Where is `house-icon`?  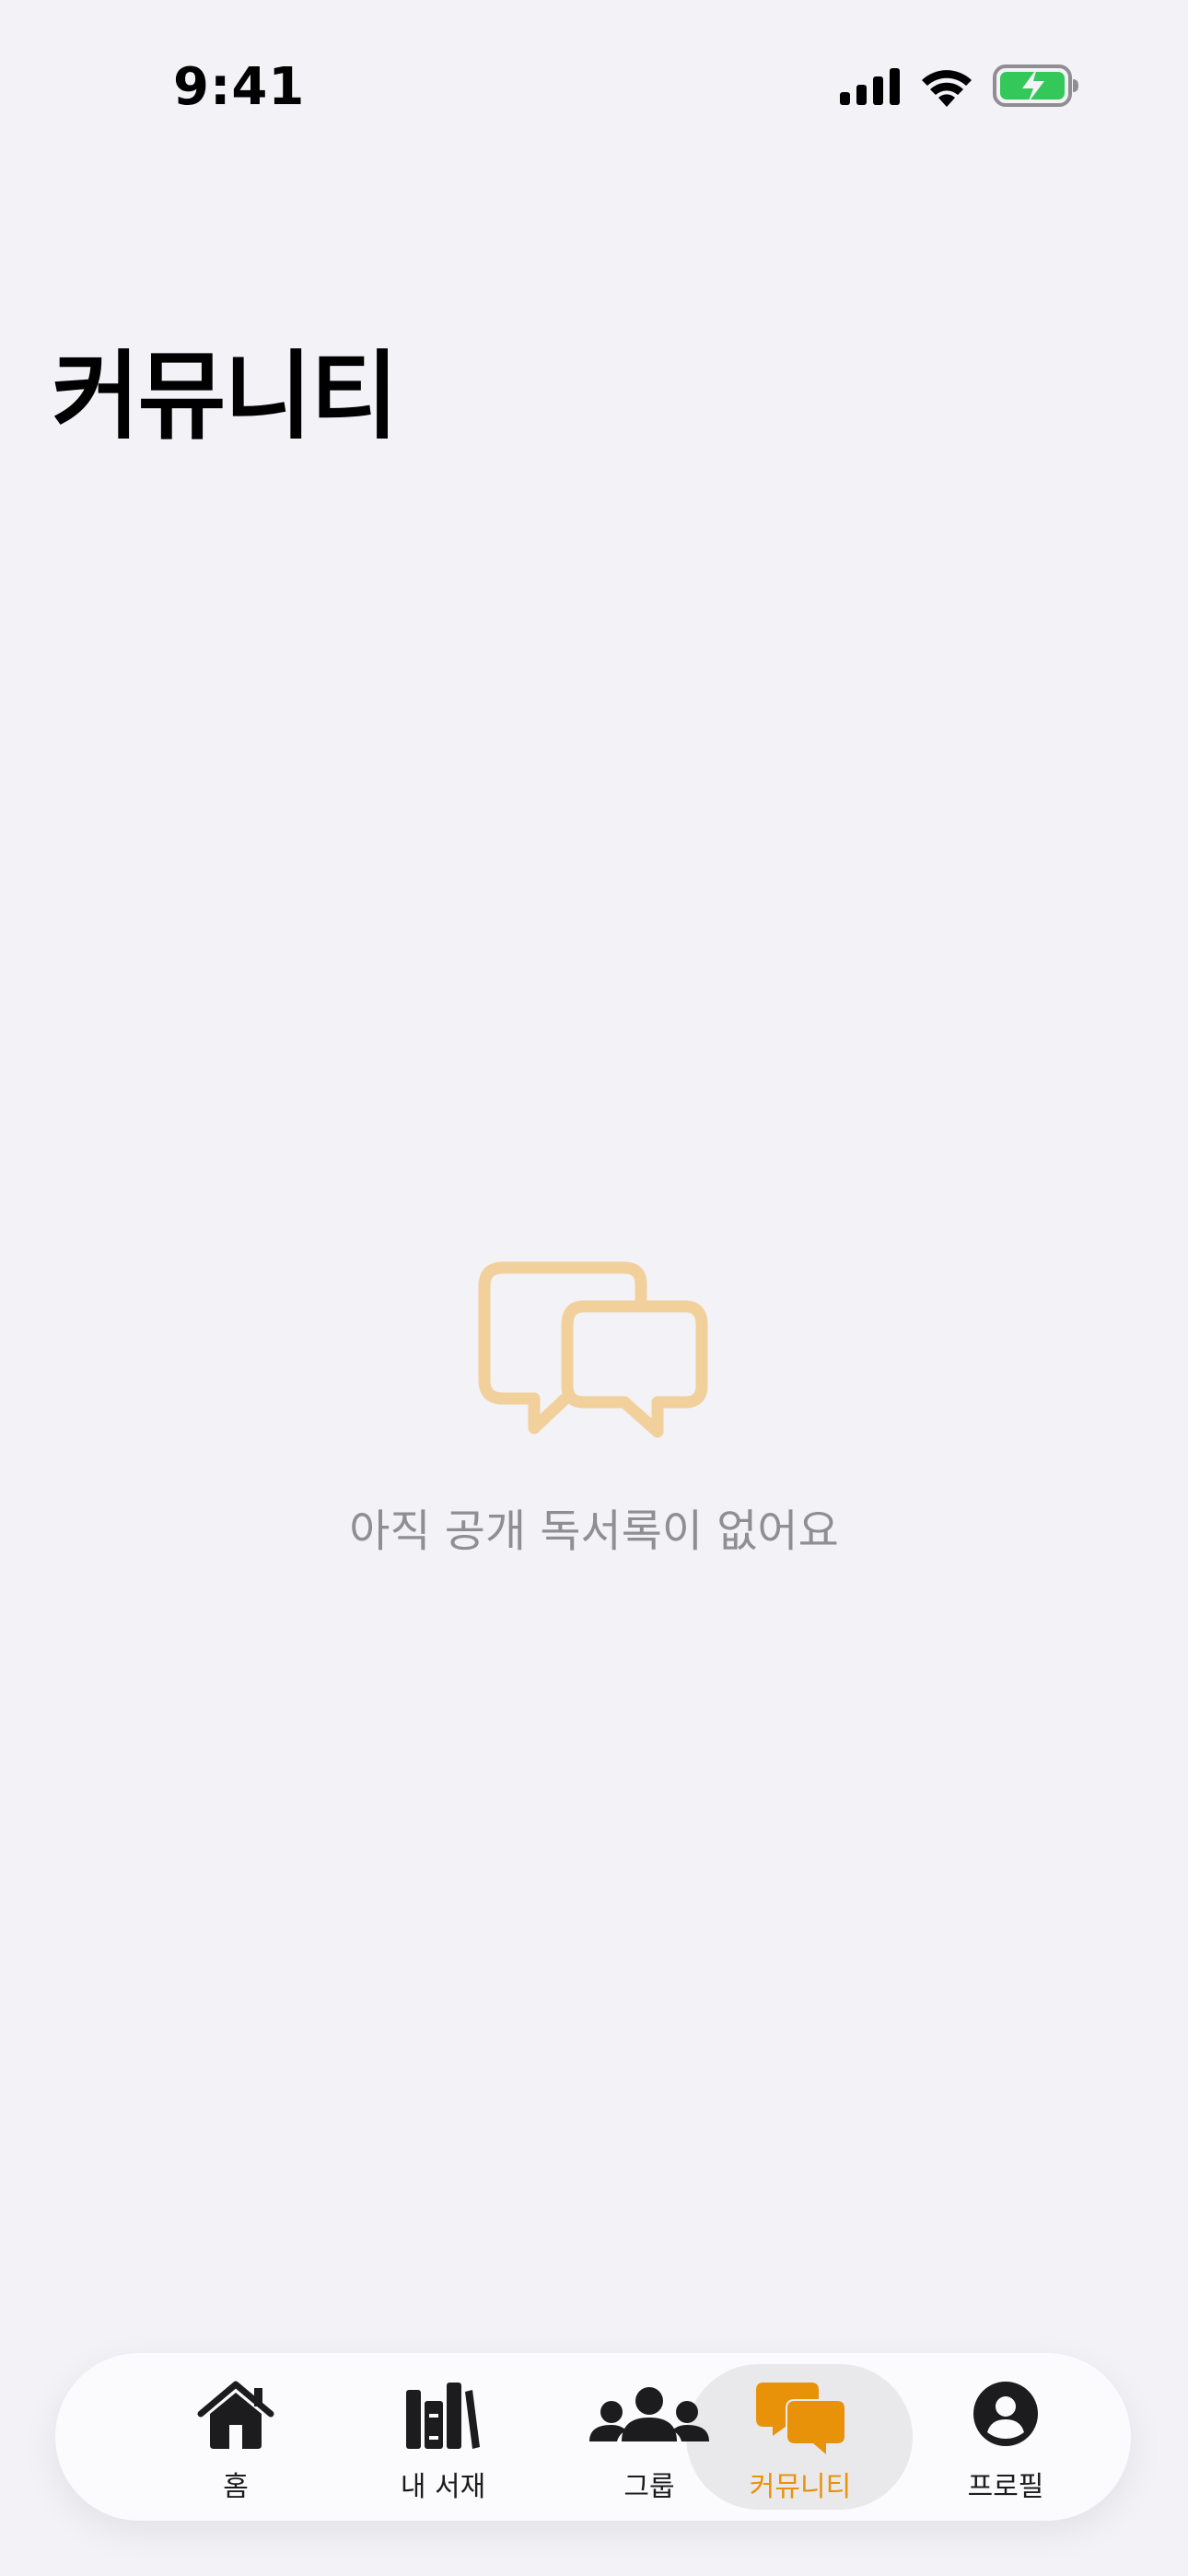 house-icon is located at coordinates (235, 2415).